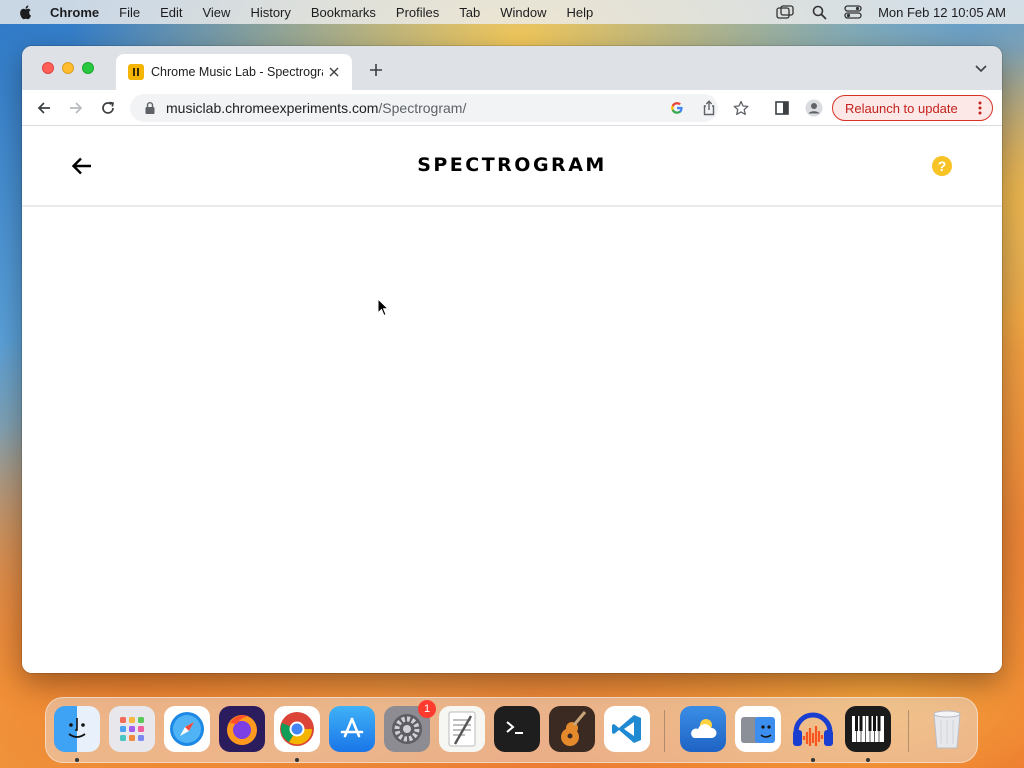  What do you see at coordinates (270, 12) in the screenshot?
I see `menu-history: History` at bounding box center [270, 12].